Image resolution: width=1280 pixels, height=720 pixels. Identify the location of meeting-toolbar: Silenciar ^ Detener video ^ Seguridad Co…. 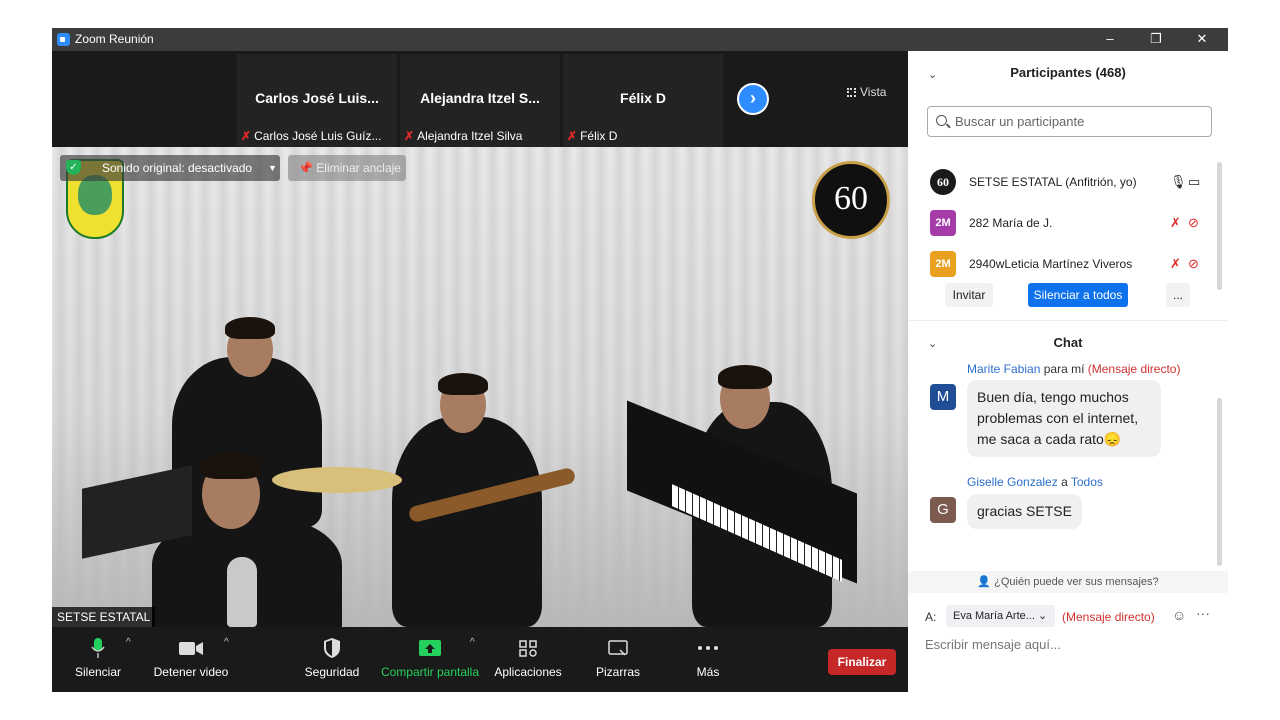
(480, 659).